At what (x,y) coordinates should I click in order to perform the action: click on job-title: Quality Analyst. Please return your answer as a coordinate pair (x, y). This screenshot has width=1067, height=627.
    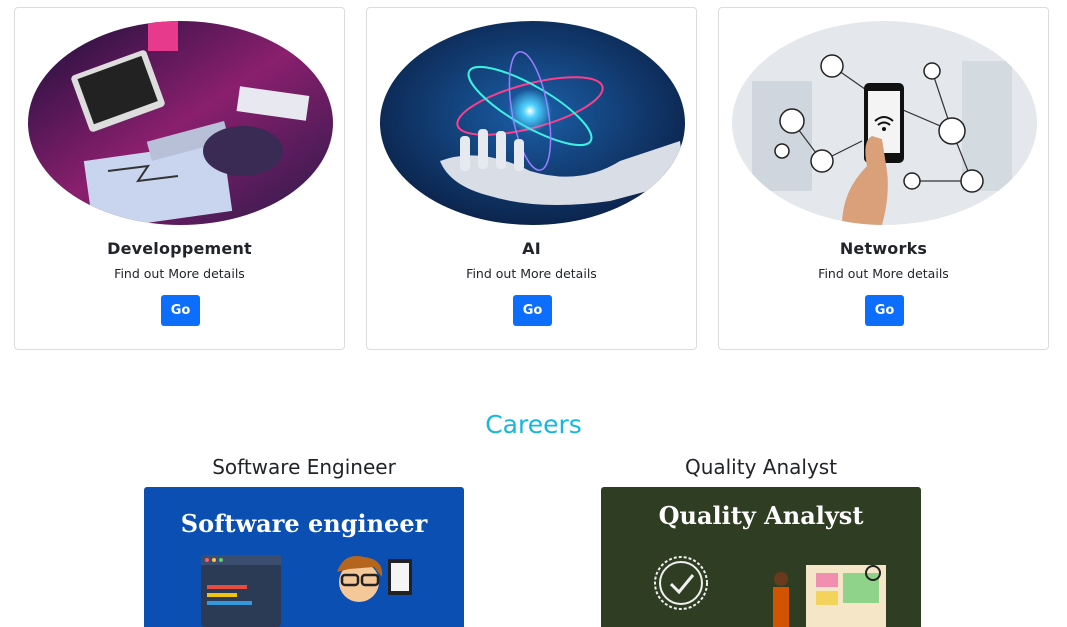
    Looking at the image, I should click on (761, 467).